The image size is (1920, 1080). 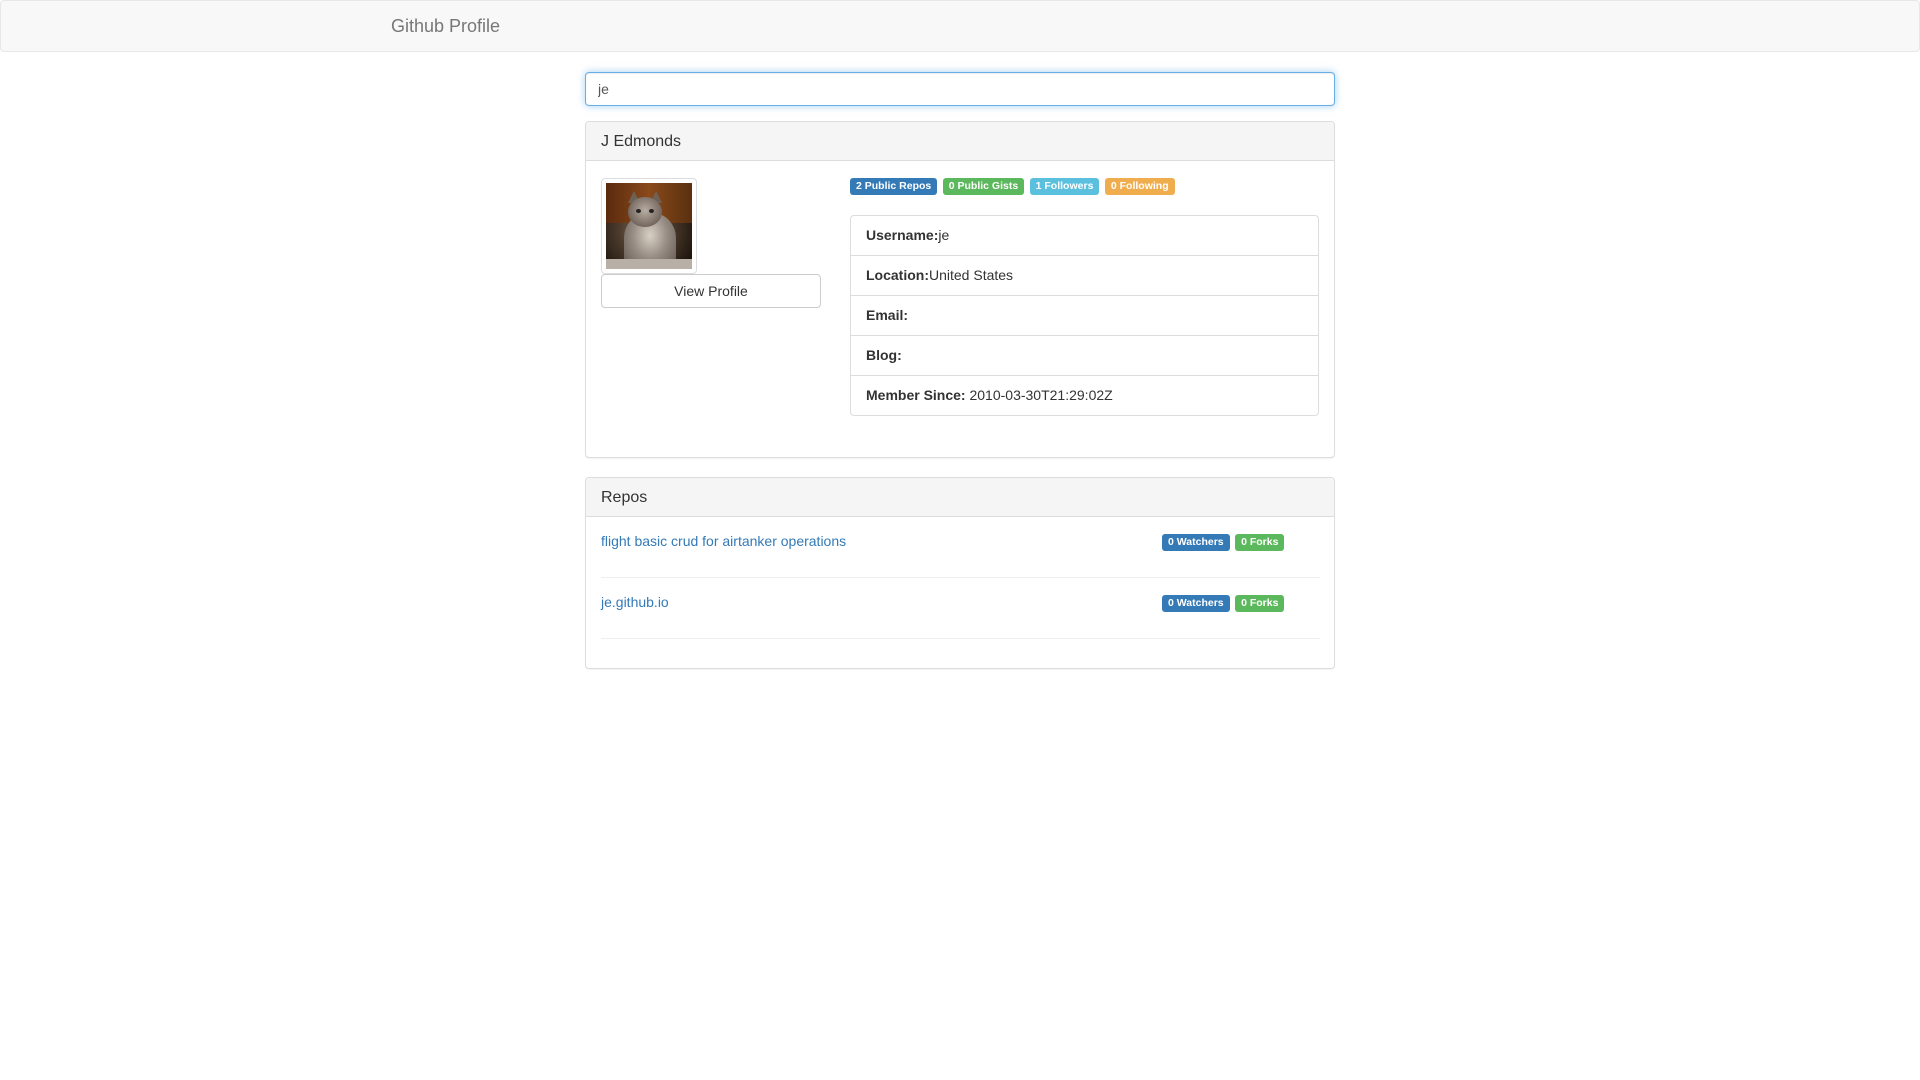 I want to click on email-label: Email:, so click(x=887, y=315).